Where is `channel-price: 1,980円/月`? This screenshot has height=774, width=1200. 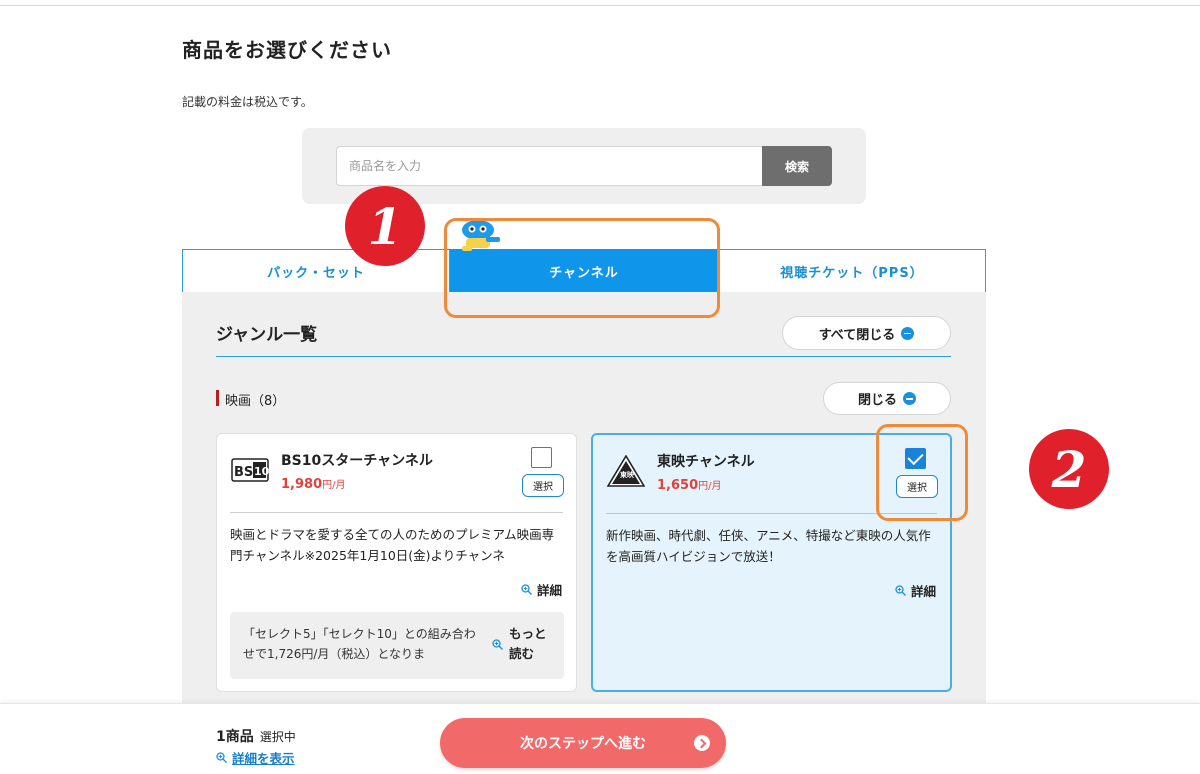 channel-price: 1,980円/月 is located at coordinates (313, 484).